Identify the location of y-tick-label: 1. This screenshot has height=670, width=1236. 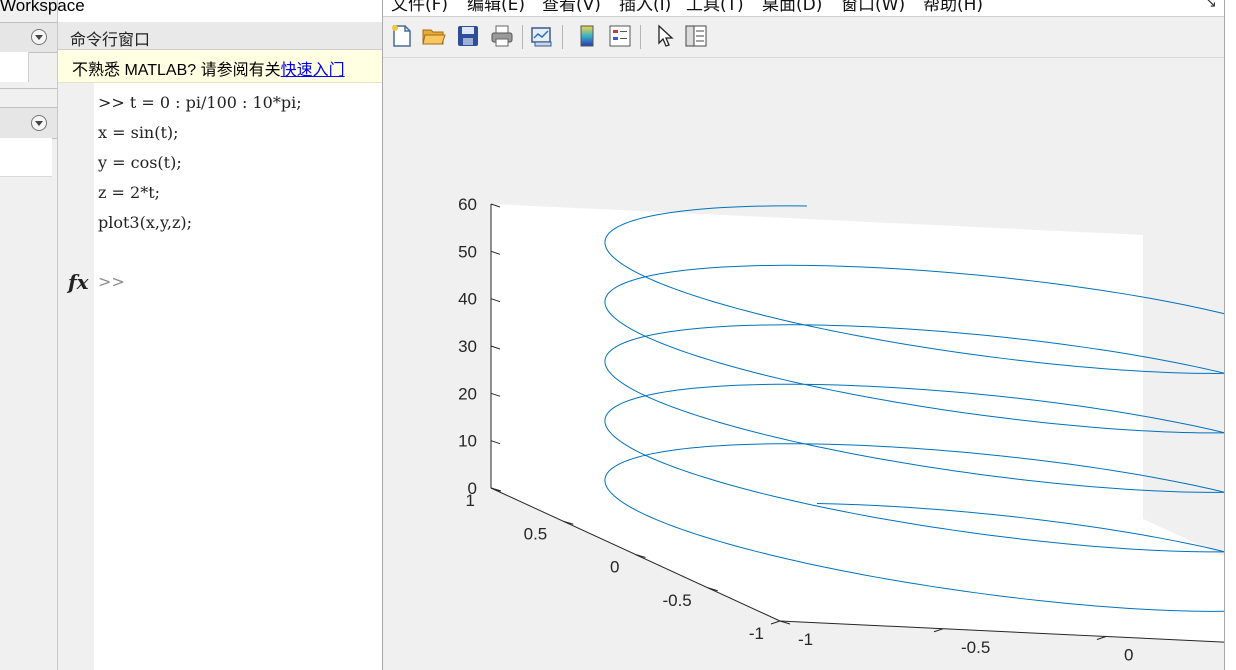
(470, 500).